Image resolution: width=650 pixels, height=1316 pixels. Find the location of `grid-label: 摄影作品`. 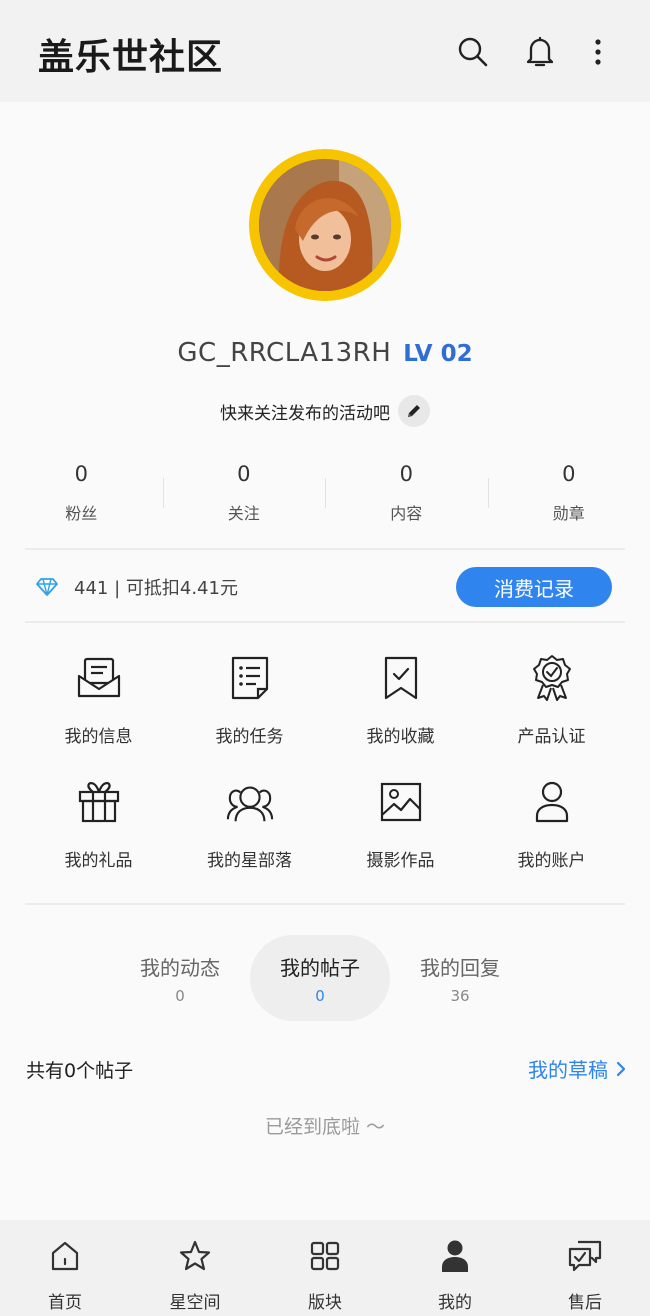

grid-label: 摄影作品 is located at coordinates (400, 861).